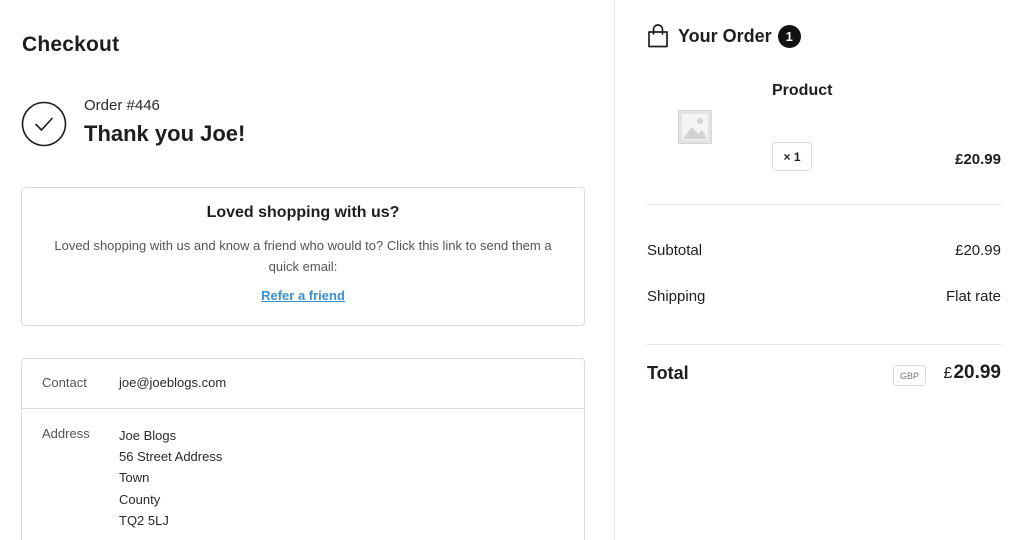 Image resolution: width=1024 pixels, height=540 pixels. What do you see at coordinates (658, 36) in the screenshot?
I see `shopping-bag-icon` at bounding box center [658, 36].